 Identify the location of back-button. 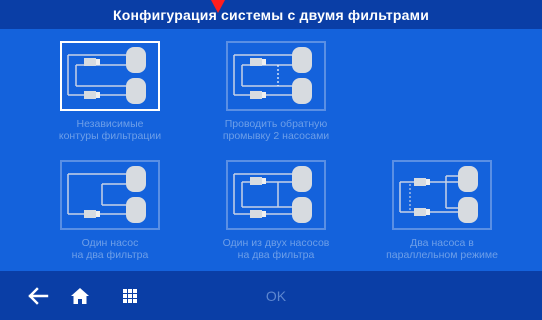
(38, 295).